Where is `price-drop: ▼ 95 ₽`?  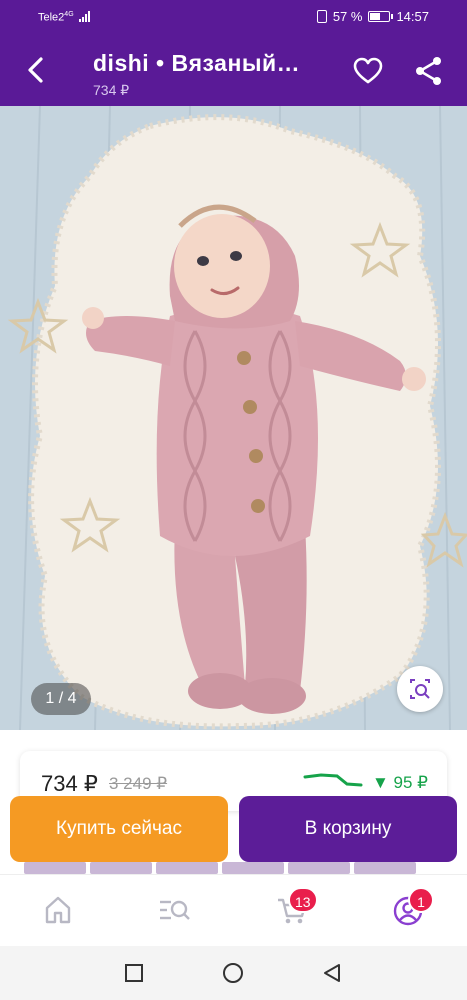
price-drop: ▼ 95 ₽ is located at coordinates (400, 782).